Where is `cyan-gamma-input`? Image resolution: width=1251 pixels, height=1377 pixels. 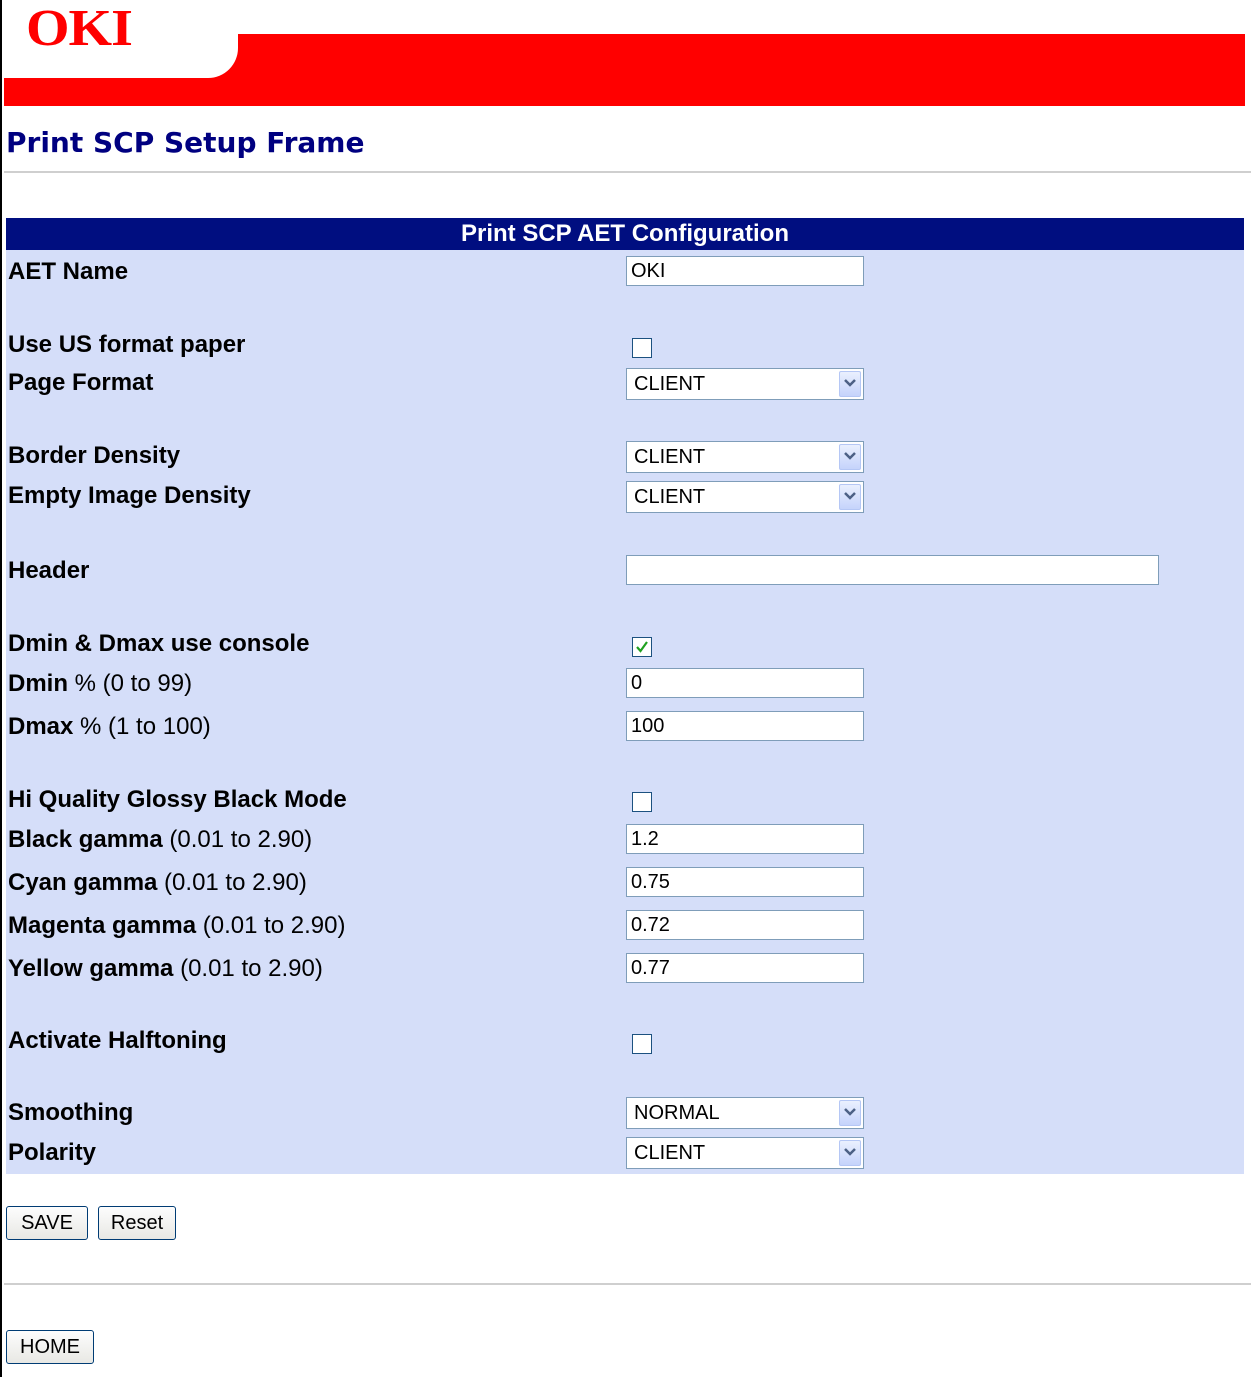 cyan-gamma-input is located at coordinates (745, 882).